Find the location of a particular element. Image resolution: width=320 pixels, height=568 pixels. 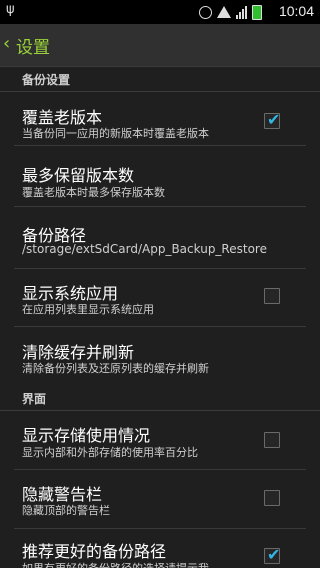

section-header-interface: 界面 is located at coordinates (160, 398).